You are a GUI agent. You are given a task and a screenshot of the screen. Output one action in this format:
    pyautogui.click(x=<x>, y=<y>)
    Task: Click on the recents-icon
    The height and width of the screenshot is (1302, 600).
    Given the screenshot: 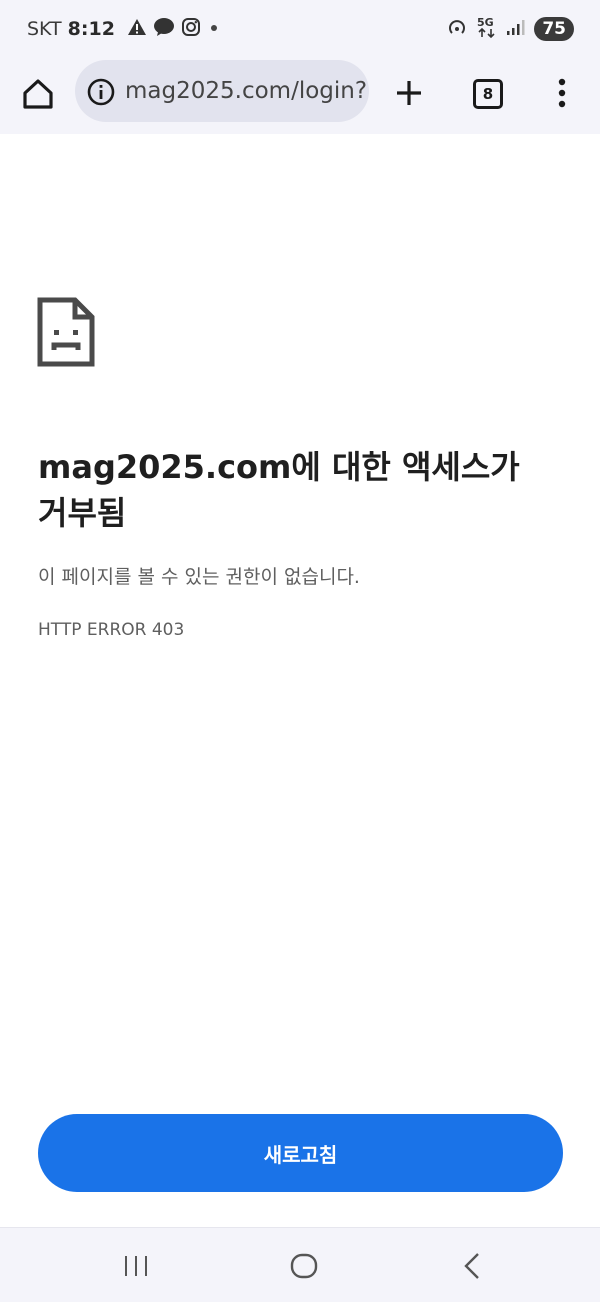 What is the action you would take?
    pyautogui.click(x=136, y=1266)
    